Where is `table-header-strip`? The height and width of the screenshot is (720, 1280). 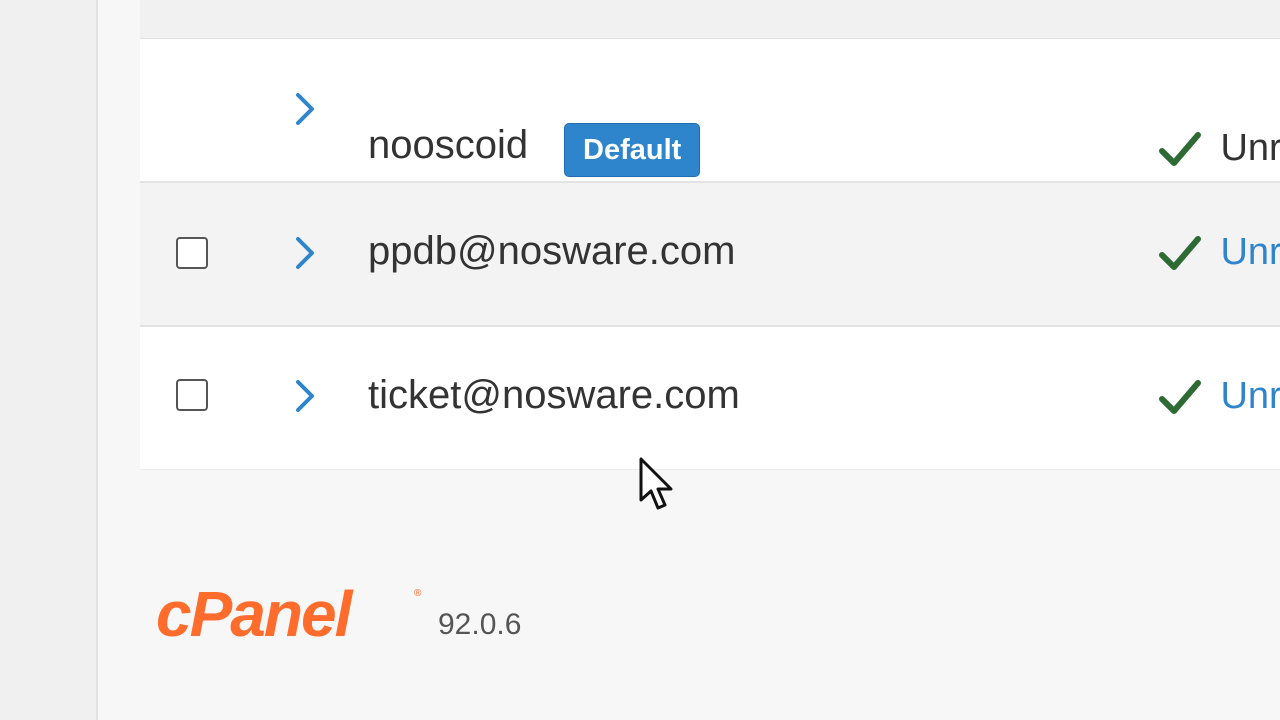
table-header-strip is located at coordinates (710, 19).